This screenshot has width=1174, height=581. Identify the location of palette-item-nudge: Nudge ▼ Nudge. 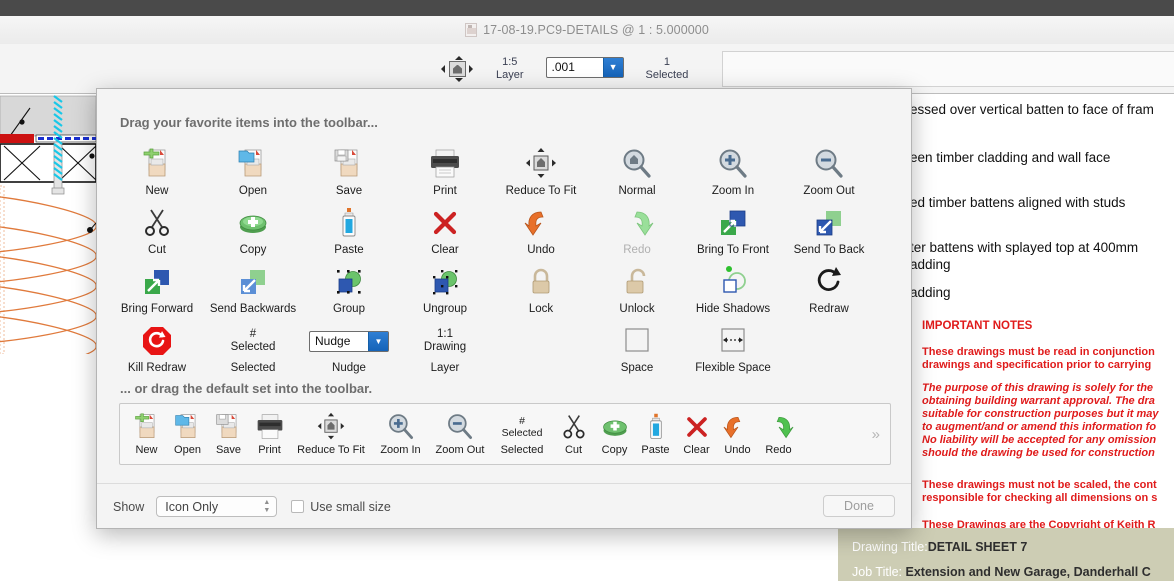
(349, 345).